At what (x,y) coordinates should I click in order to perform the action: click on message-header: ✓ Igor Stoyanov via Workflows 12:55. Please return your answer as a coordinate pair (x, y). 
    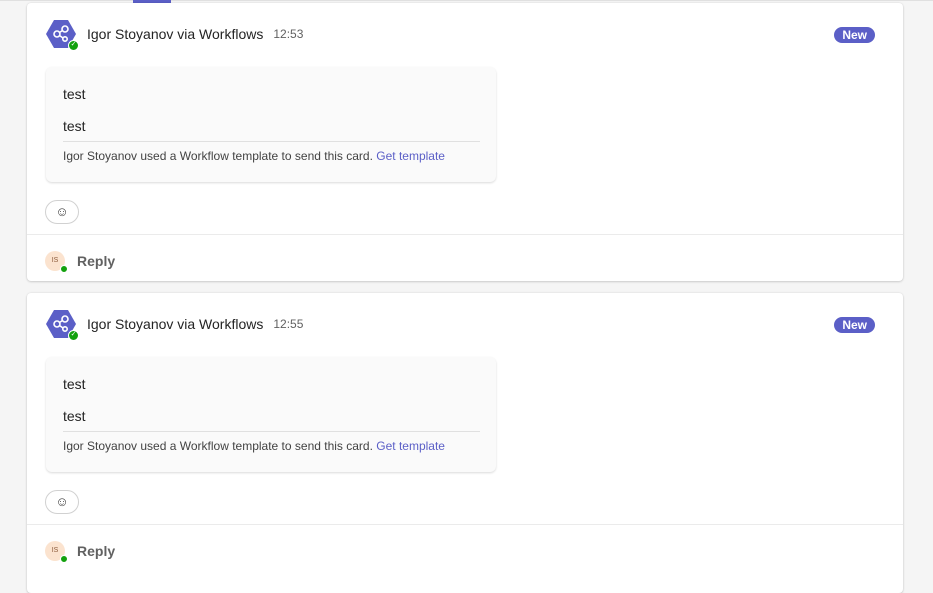
    Looking at the image, I should click on (174, 324).